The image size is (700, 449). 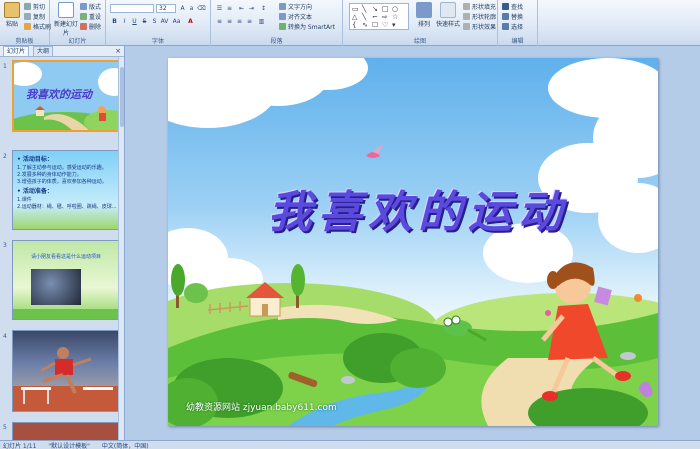 I want to click on line-spacing-button: ↕, so click(x=263, y=8).